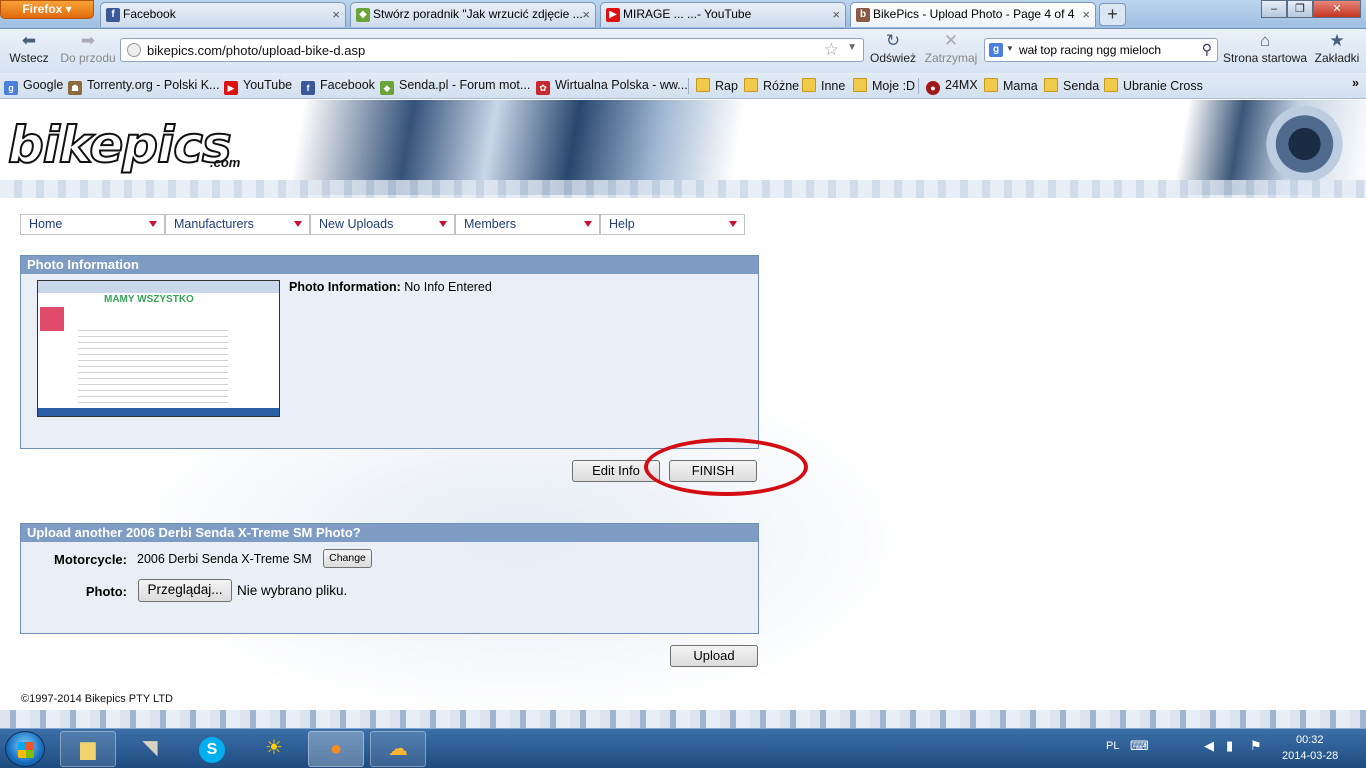 The height and width of the screenshot is (768, 1366). I want to click on taskbar-skype: S, so click(212, 749).